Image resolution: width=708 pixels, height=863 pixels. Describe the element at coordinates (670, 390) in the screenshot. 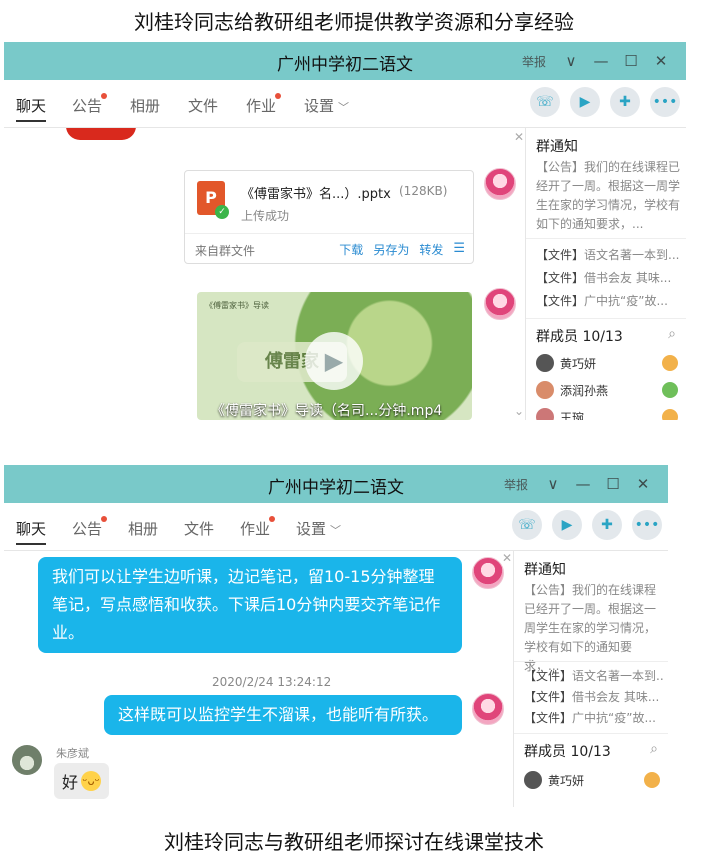

I see `admin-icon` at that location.